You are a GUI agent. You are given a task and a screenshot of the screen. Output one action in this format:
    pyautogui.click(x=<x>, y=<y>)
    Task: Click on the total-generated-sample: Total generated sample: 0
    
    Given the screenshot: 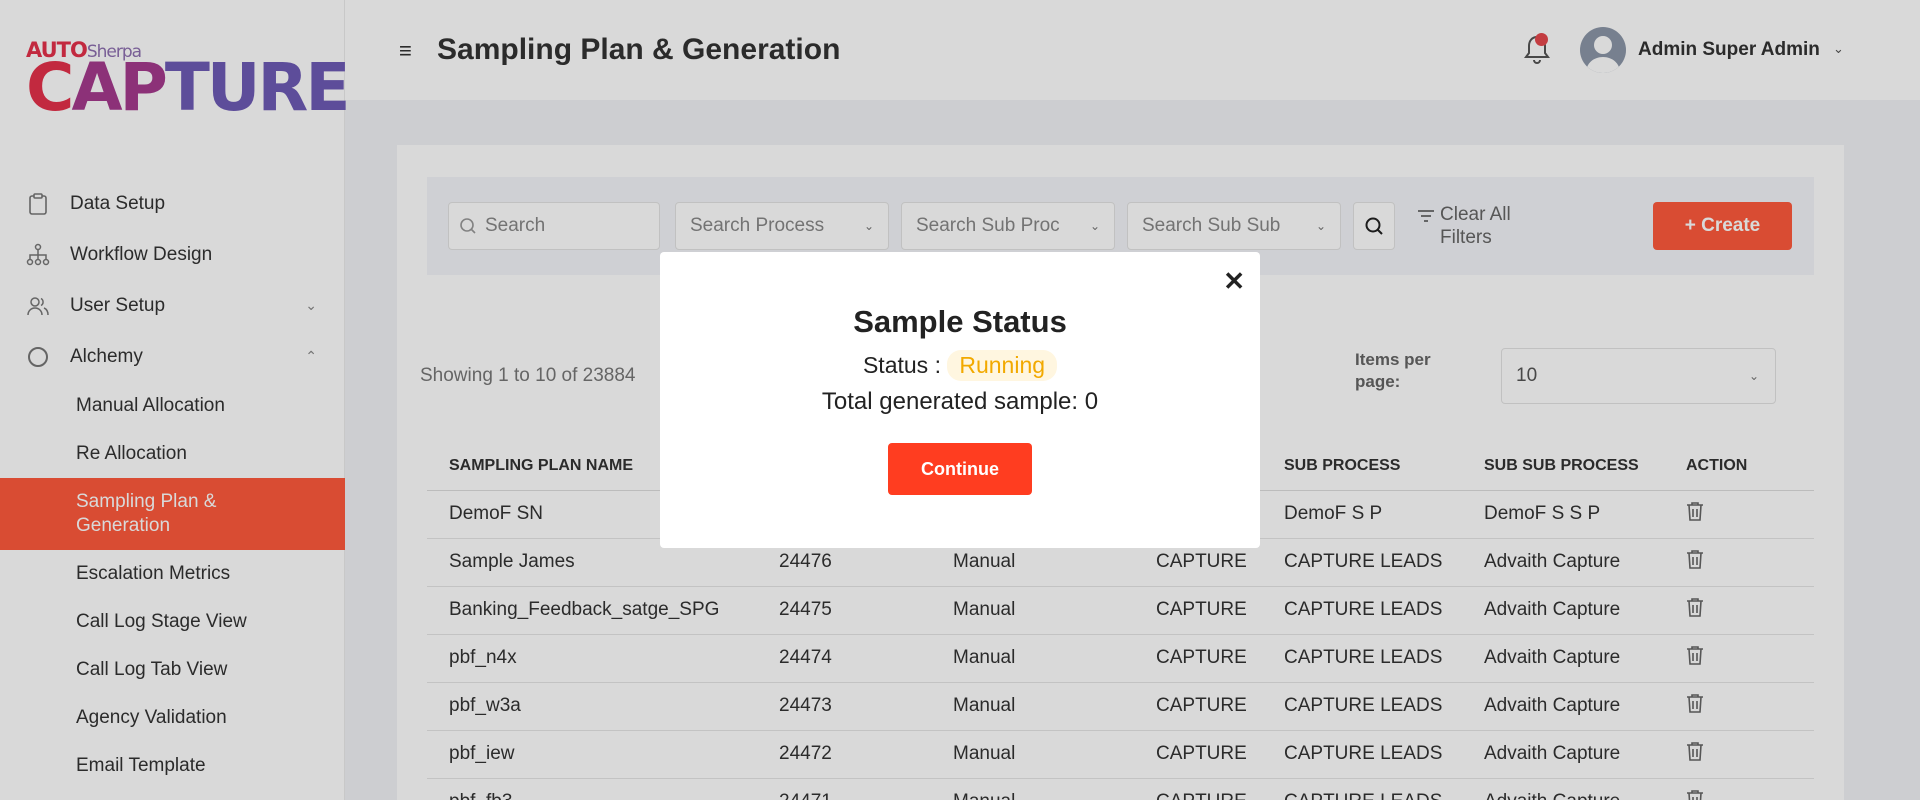 What is the action you would take?
    pyautogui.click(x=960, y=401)
    